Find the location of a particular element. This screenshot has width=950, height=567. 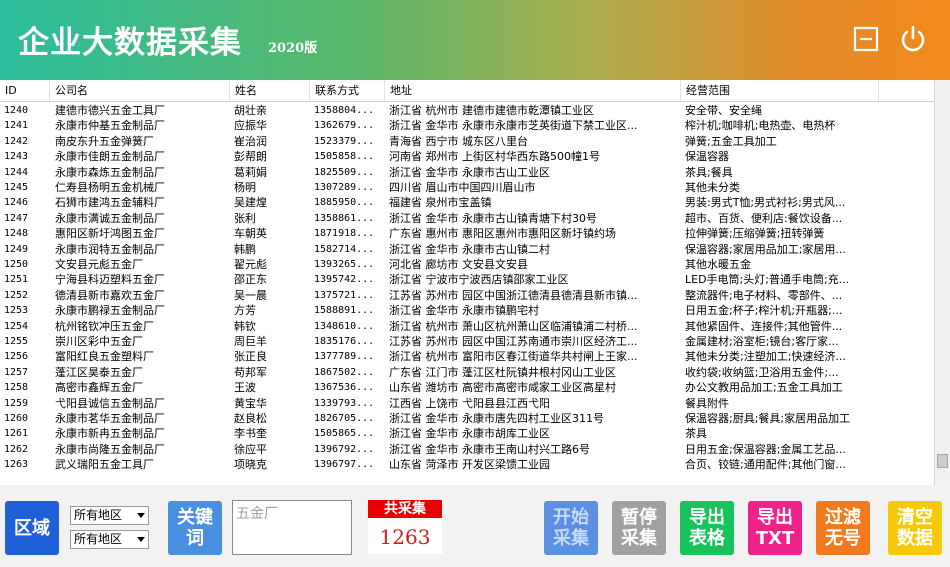

export-txt-button: 导出TXT is located at coordinates (775, 528).